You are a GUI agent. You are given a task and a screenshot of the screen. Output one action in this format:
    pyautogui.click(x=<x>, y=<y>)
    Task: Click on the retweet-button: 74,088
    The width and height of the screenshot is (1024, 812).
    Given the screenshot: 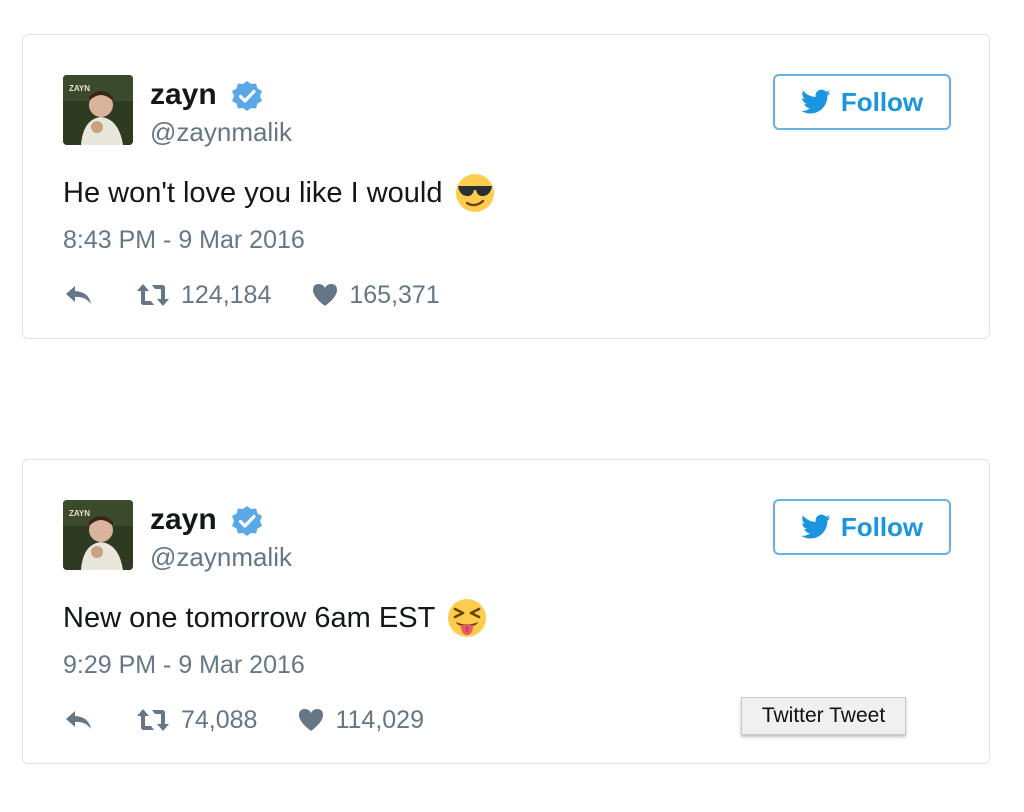 What is the action you would take?
    pyautogui.click(x=196, y=720)
    